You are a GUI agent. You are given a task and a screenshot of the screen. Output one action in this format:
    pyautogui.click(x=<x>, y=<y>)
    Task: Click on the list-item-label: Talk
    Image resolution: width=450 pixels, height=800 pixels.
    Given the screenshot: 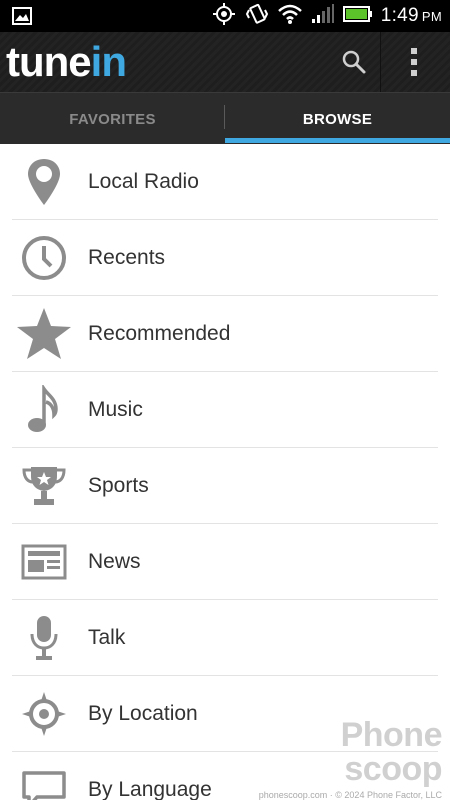 What is the action you would take?
    pyautogui.click(x=107, y=637)
    